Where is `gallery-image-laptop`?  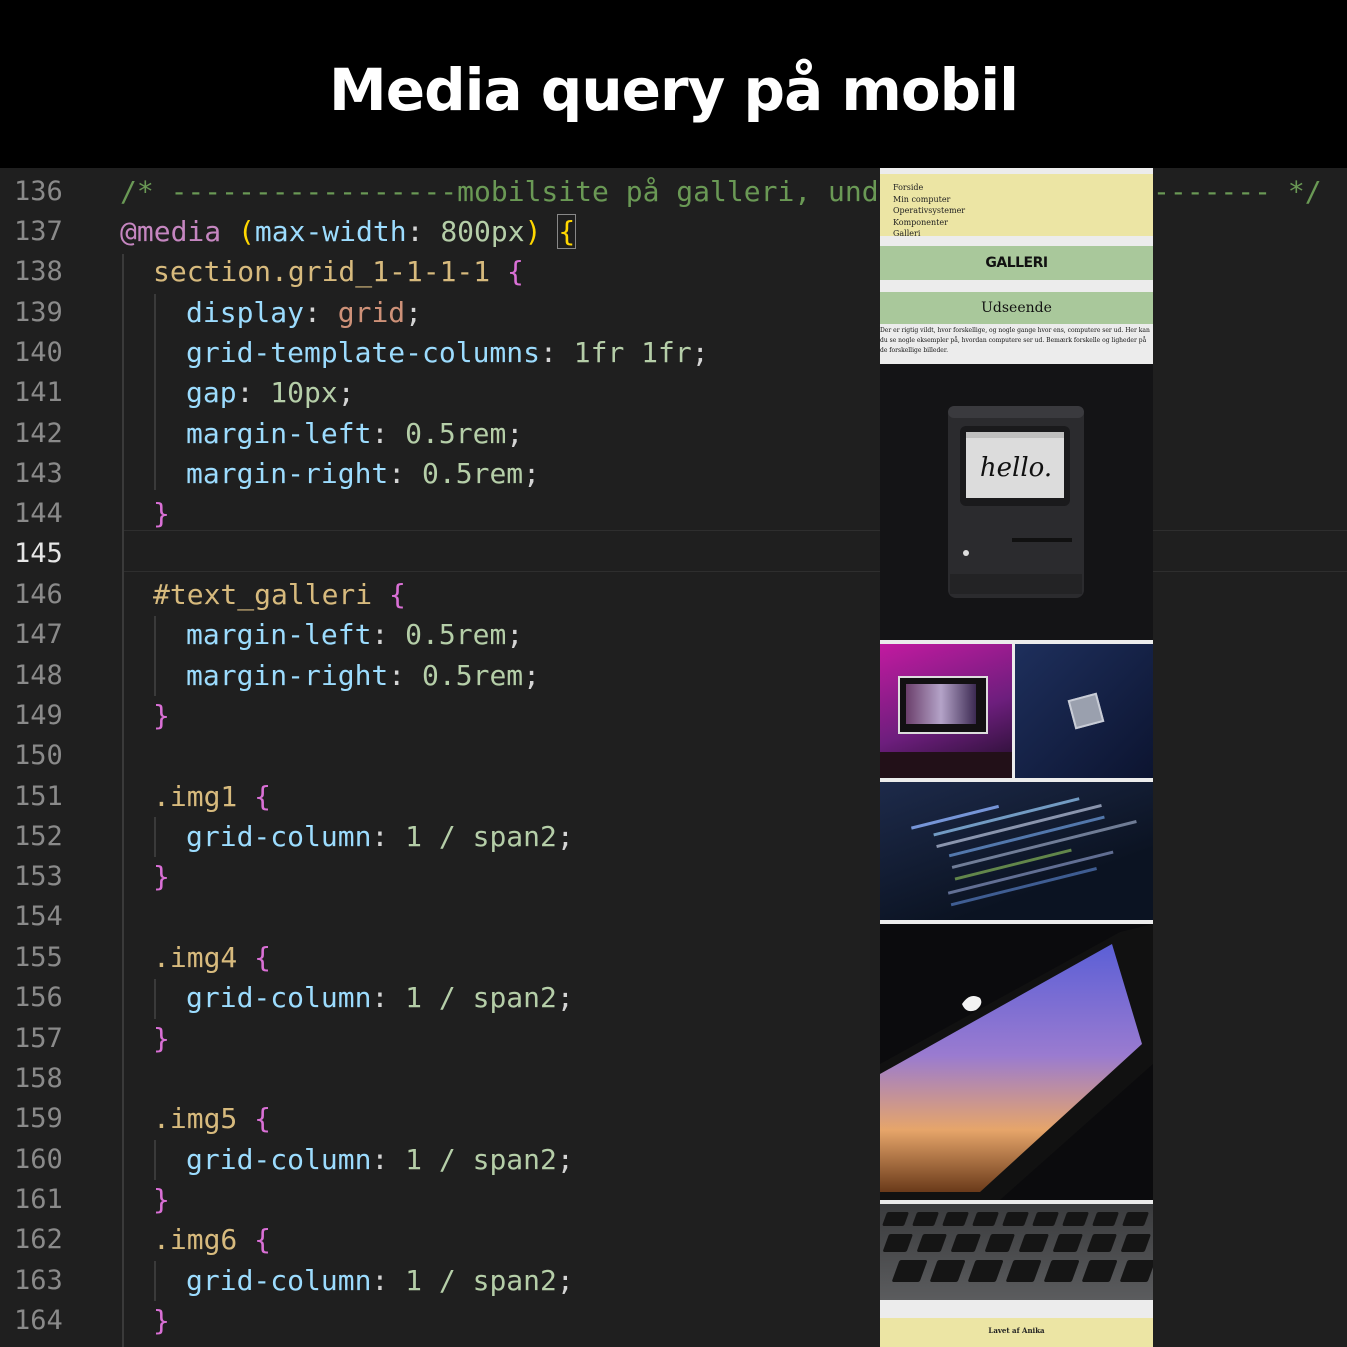 gallery-image-laptop is located at coordinates (1016, 1062).